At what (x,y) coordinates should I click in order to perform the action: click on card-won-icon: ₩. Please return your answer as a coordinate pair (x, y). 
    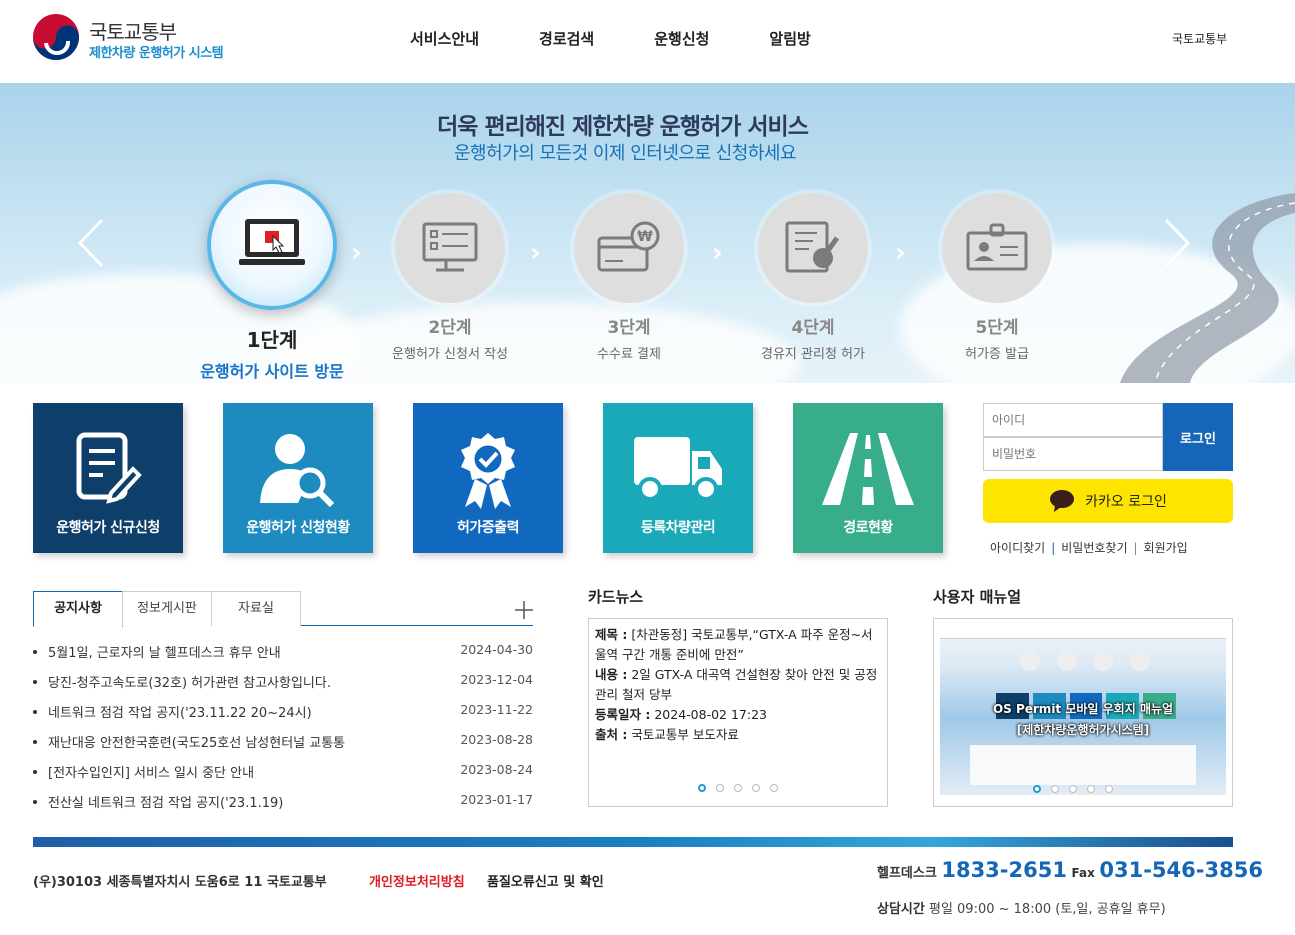
    Looking at the image, I should click on (628, 246).